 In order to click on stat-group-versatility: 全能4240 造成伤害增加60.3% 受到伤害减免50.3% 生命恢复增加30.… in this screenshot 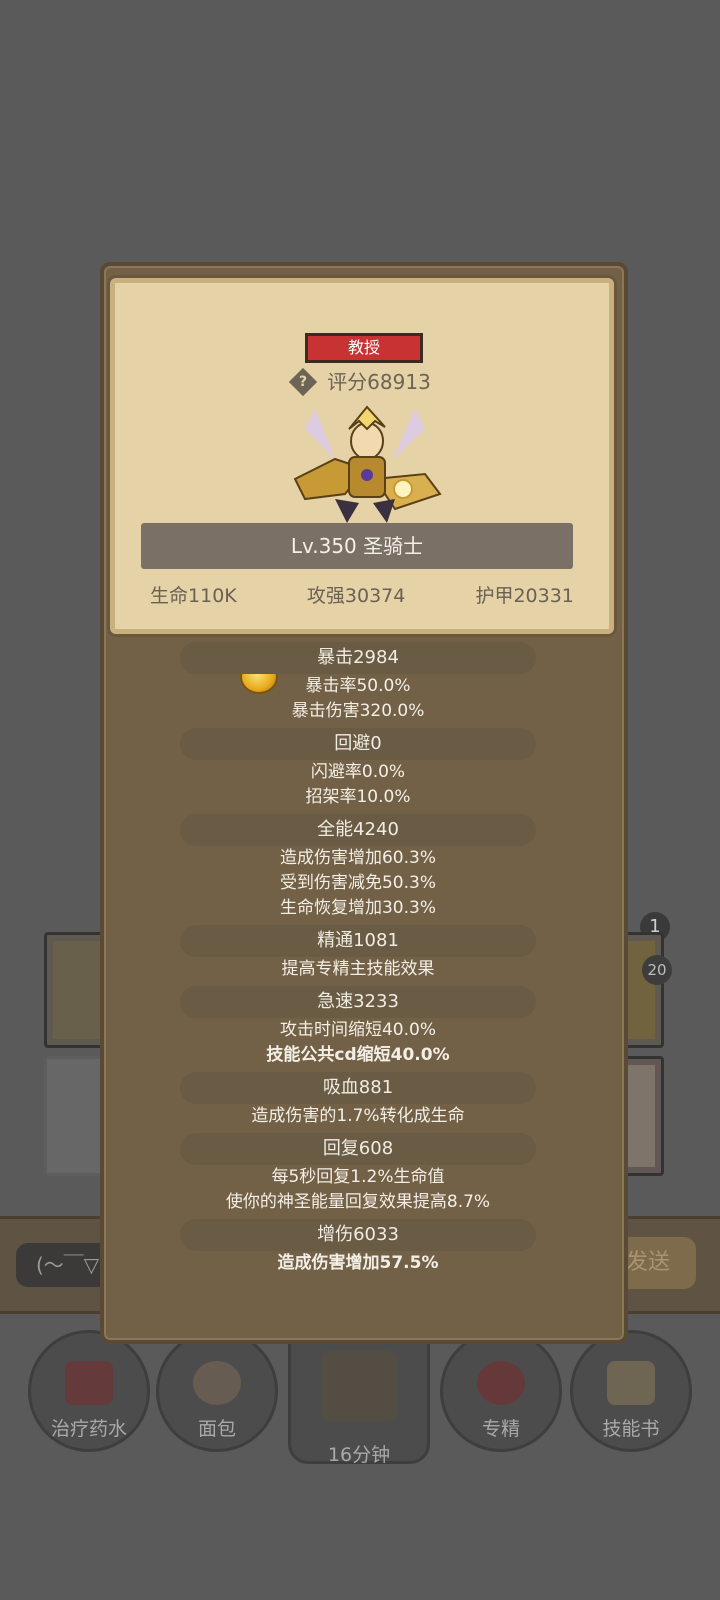, I will do `click(358, 867)`.